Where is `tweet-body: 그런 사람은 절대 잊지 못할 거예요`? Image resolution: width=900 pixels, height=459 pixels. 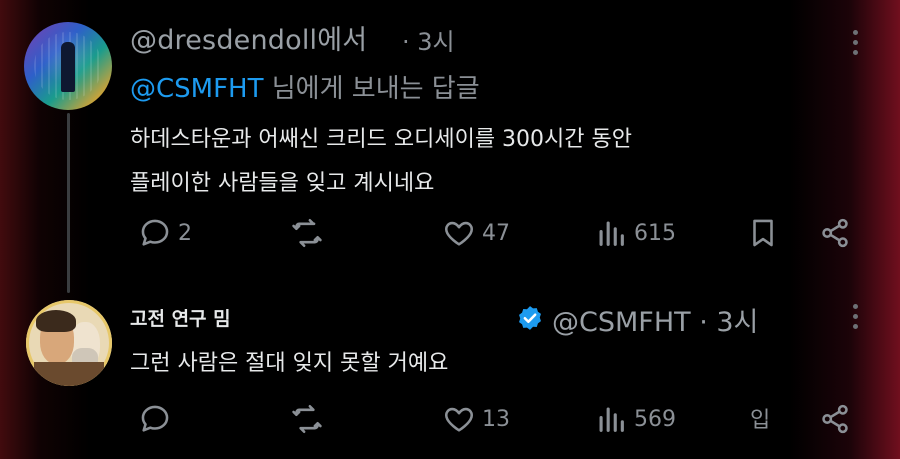
tweet-body: 그런 사람은 절대 잊지 못할 거예요 is located at coordinates (289, 363).